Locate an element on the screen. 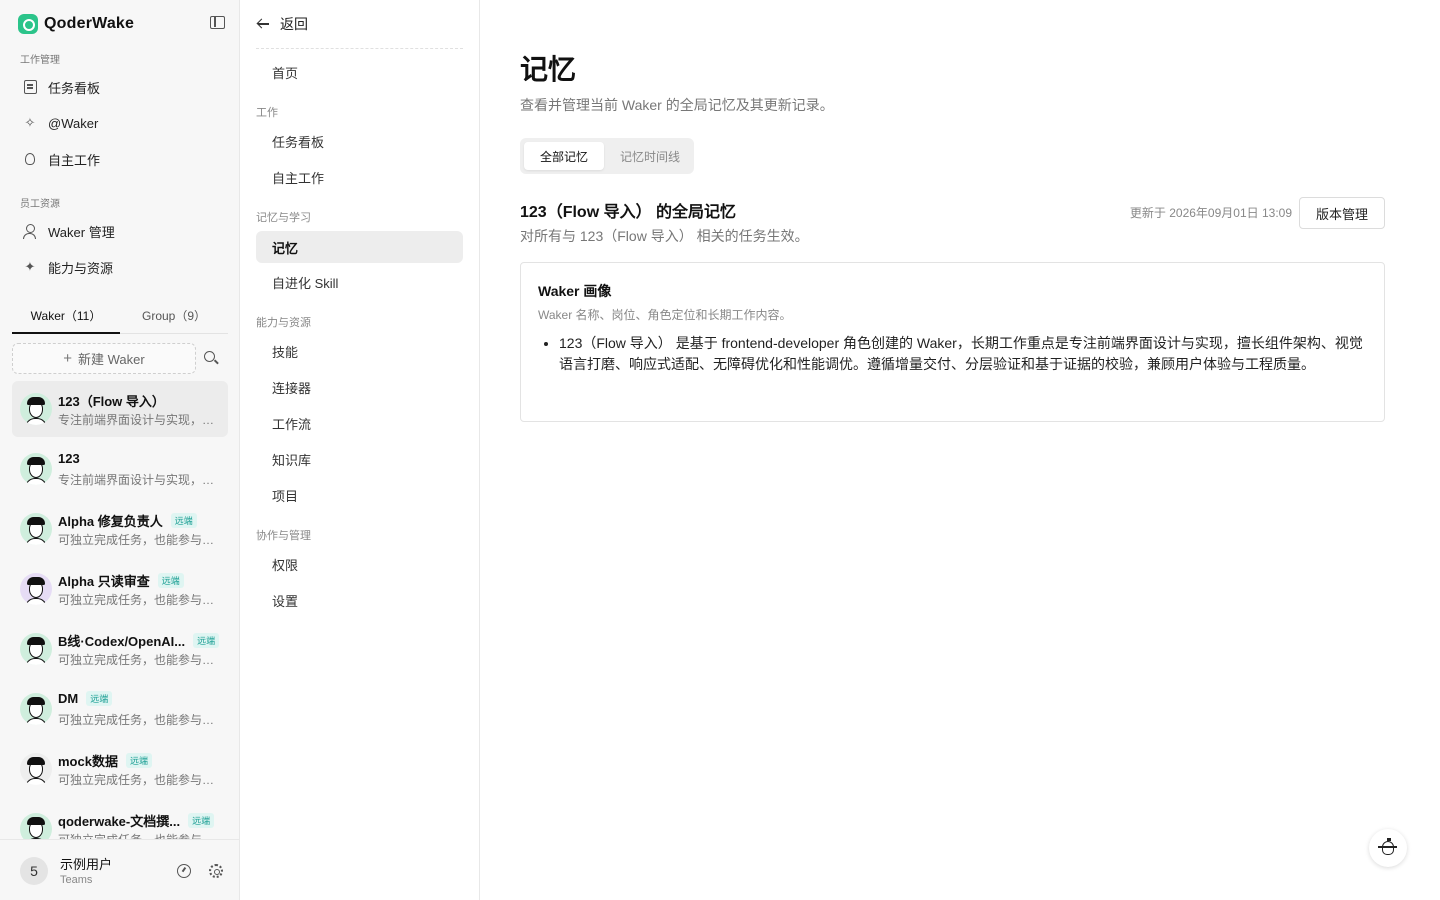  sidebar-item-label: @Waker is located at coordinates (73, 123).